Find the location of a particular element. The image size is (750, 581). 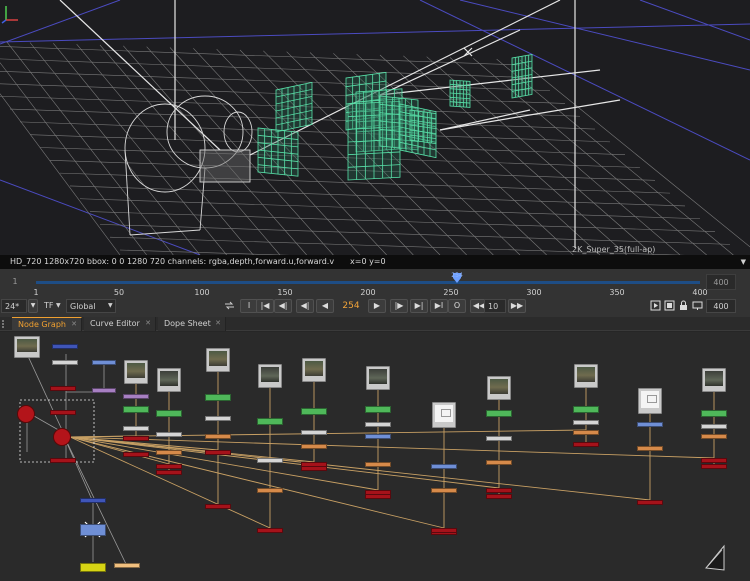

merge-node is located at coordinates (65, 362).